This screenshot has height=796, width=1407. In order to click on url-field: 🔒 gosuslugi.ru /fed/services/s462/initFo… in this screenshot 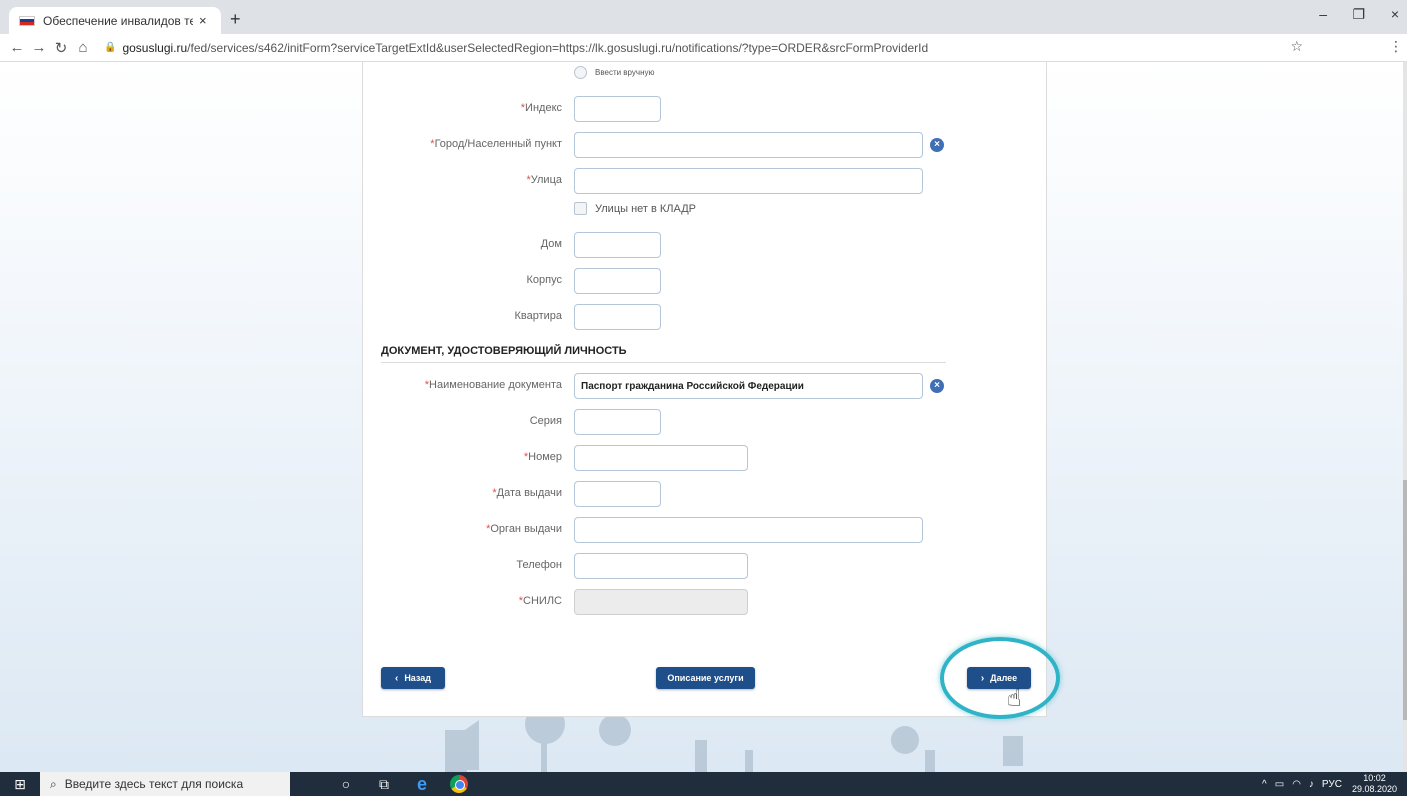, I will do `click(516, 48)`.